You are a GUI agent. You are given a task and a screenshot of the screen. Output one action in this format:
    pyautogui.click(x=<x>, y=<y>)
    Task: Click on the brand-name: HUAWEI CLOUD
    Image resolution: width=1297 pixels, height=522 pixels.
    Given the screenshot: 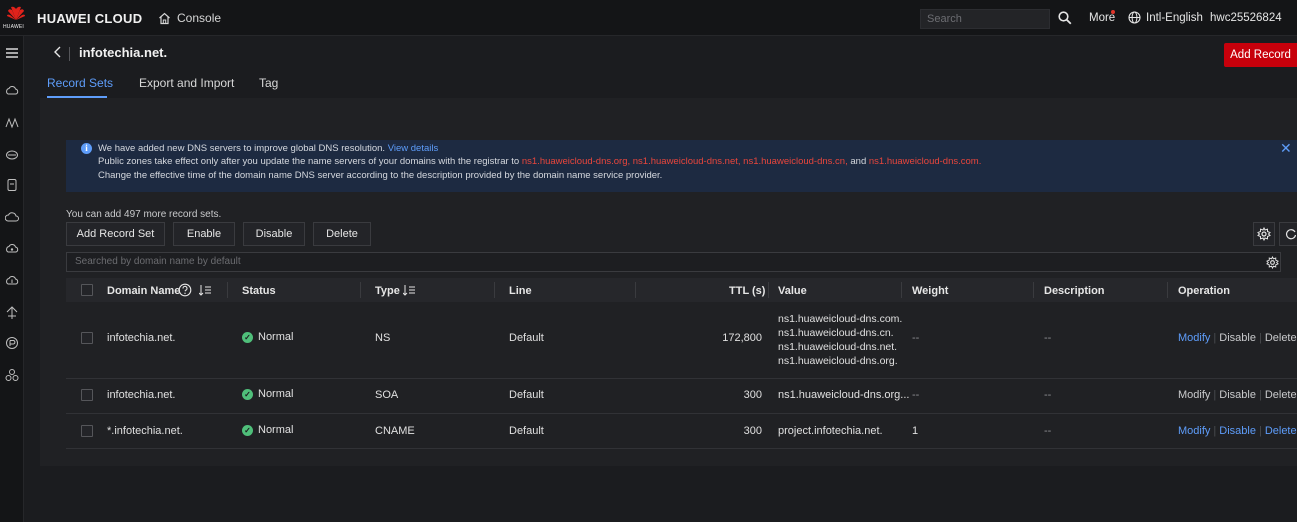 What is the action you would take?
    pyautogui.click(x=89, y=18)
    